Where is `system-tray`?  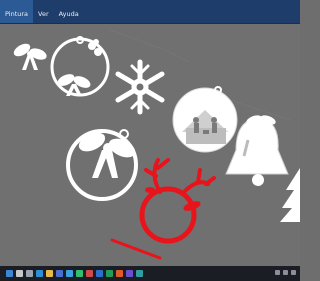 system-tray is located at coordinates (285, 272).